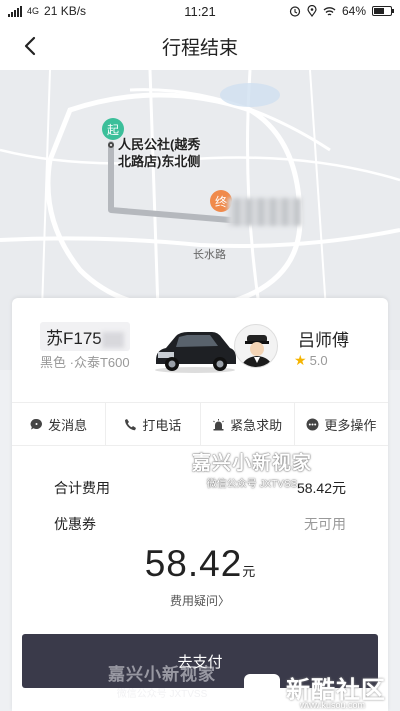 The width and height of the screenshot is (400, 711). I want to click on status-time: 11:21, so click(200, 11).